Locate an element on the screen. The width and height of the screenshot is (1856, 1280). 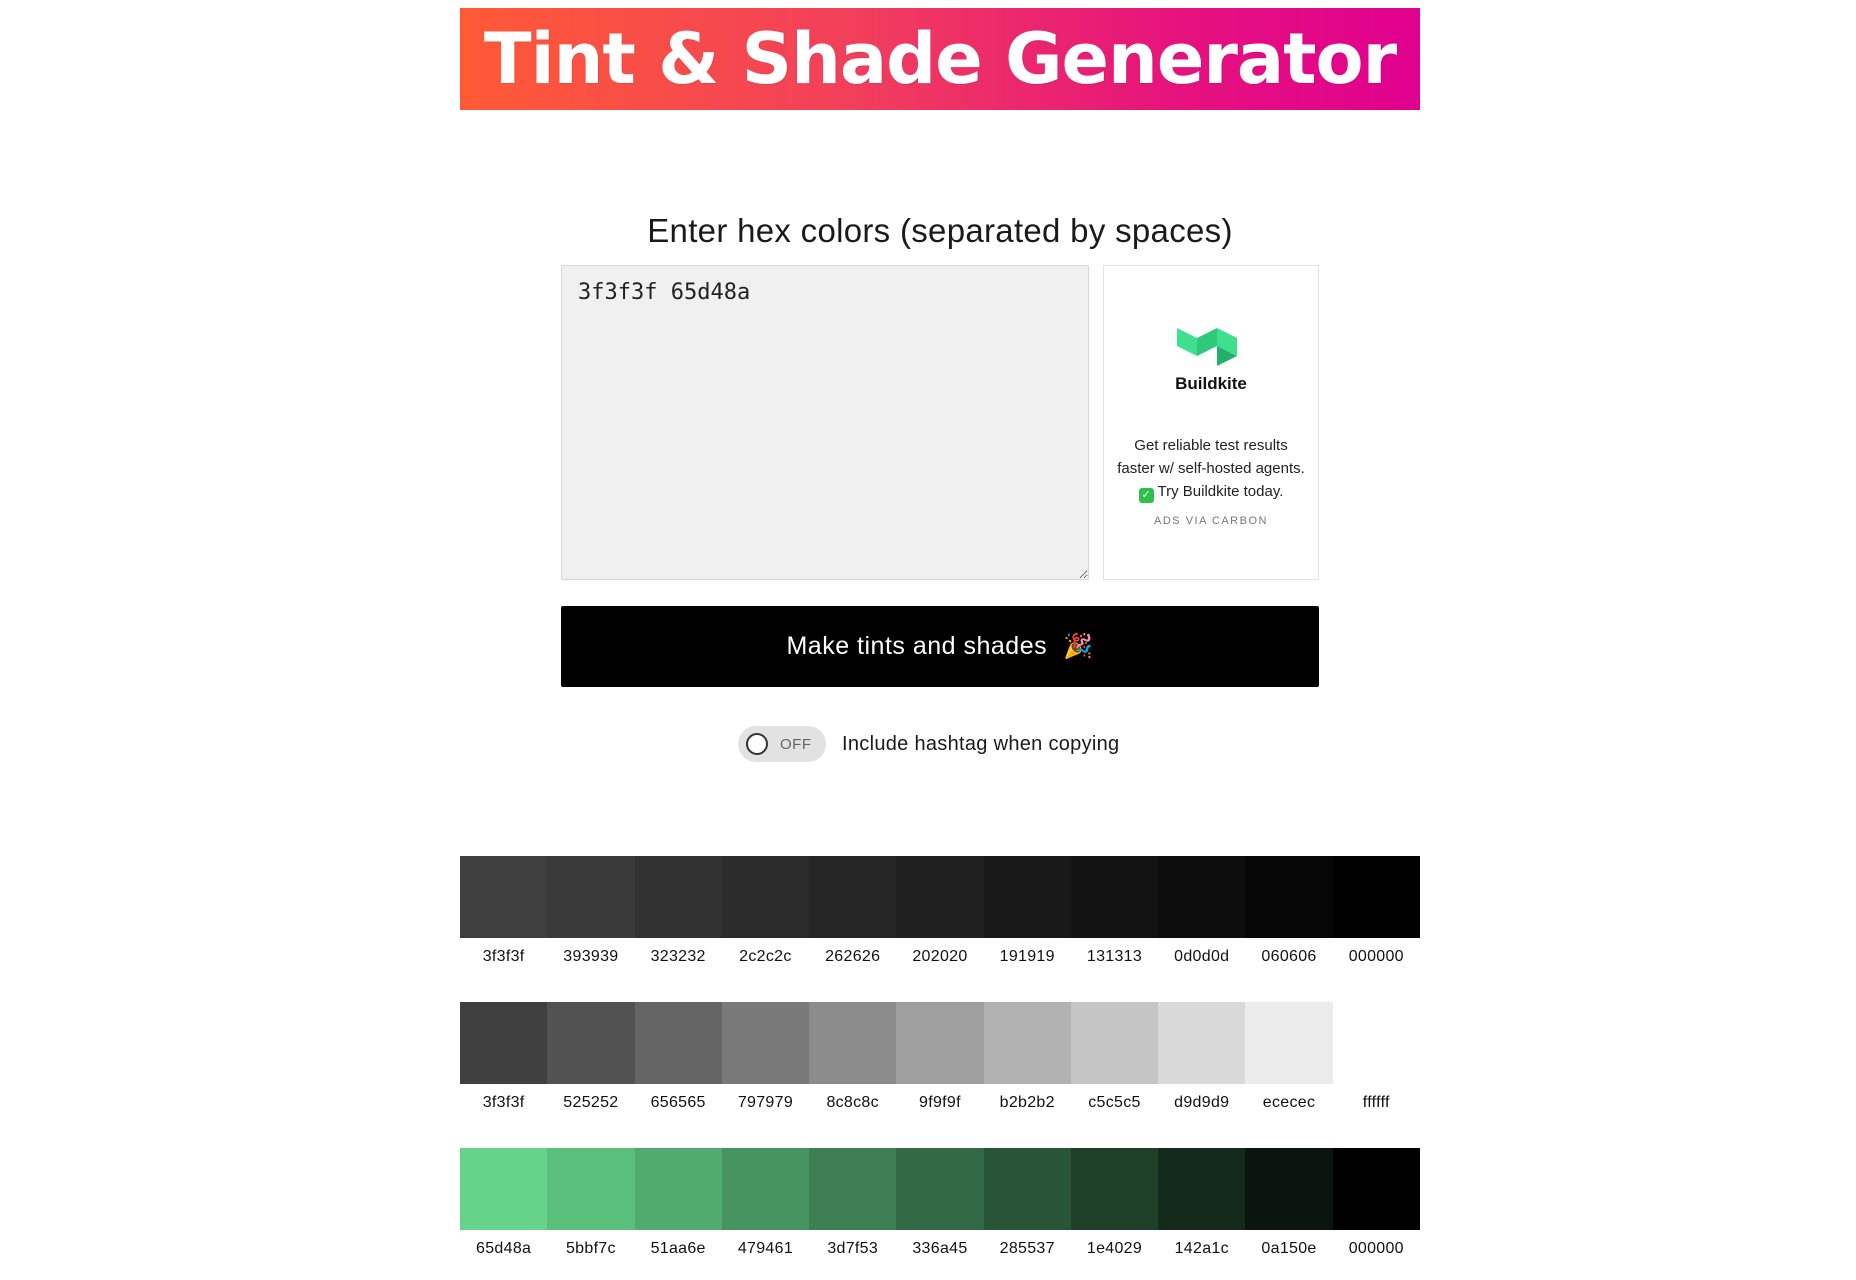
make-tints-button: Make tints and shades 🎉 is located at coordinates (940, 646).